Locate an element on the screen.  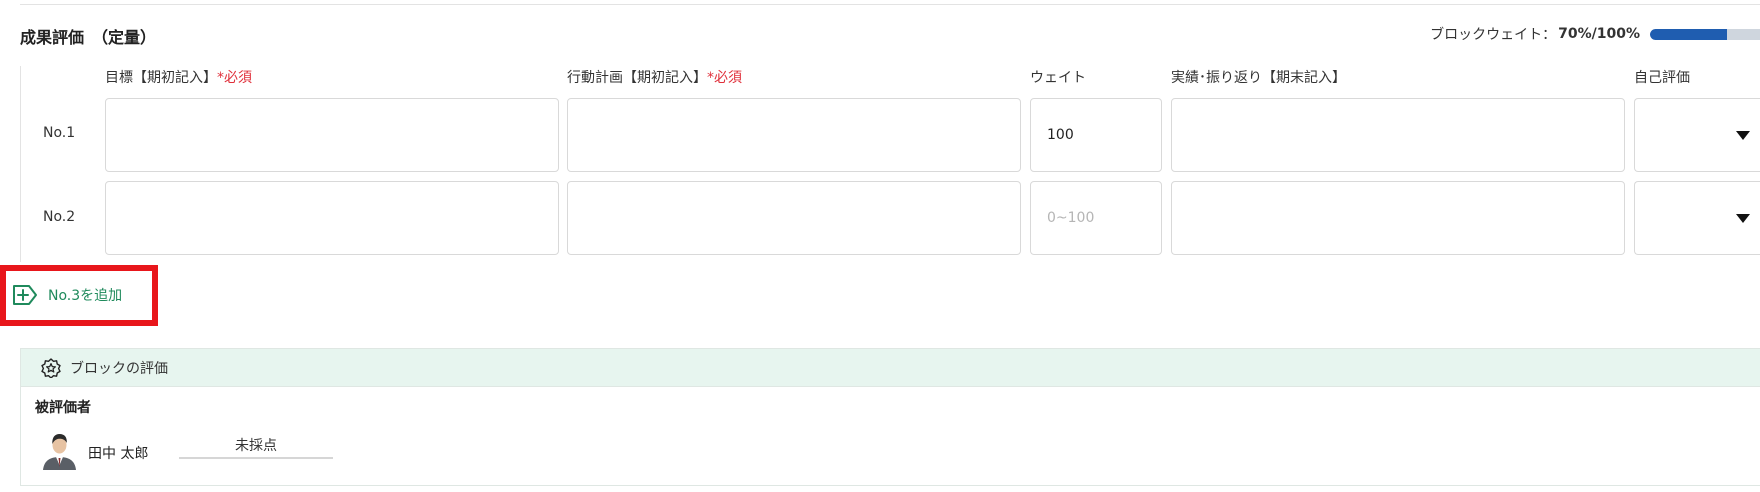
add-row-button: No.3を追加 is located at coordinates (67, 295).